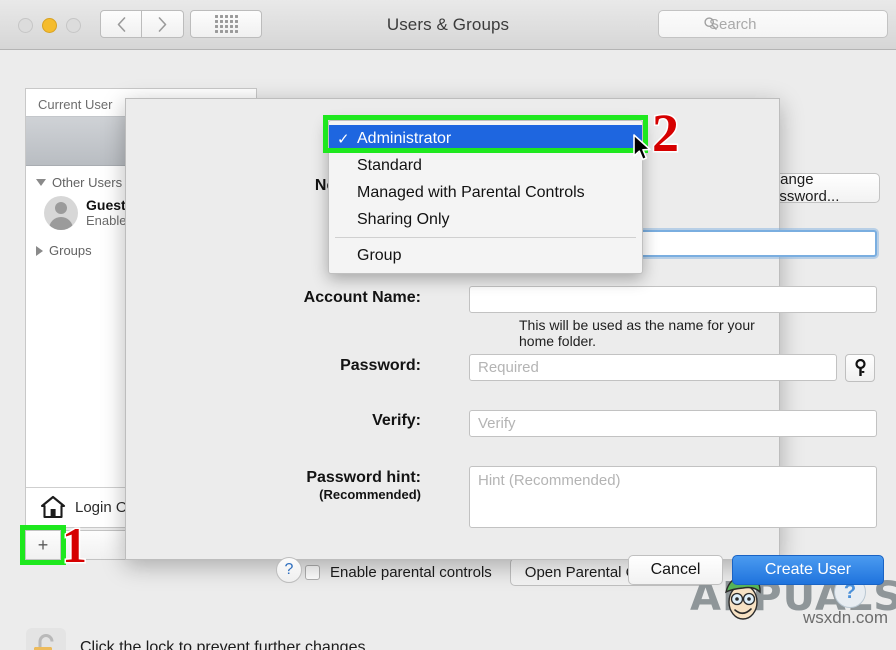 The width and height of the screenshot is (896, 650). What do you see at coordinates (41, 182) in the screenshot?
I see `disclosure-triangle-down-icon` at bounding box center [41, 182].